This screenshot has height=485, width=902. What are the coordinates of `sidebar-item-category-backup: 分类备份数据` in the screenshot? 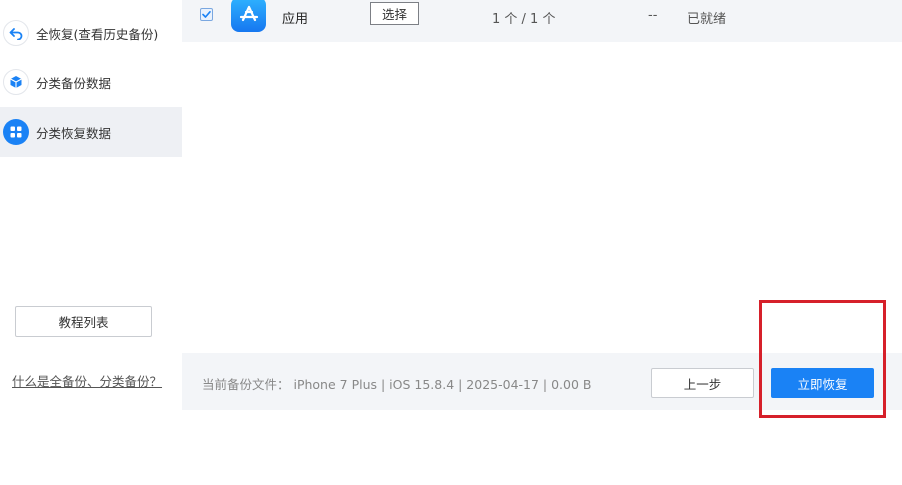 It's located at (91, 82).